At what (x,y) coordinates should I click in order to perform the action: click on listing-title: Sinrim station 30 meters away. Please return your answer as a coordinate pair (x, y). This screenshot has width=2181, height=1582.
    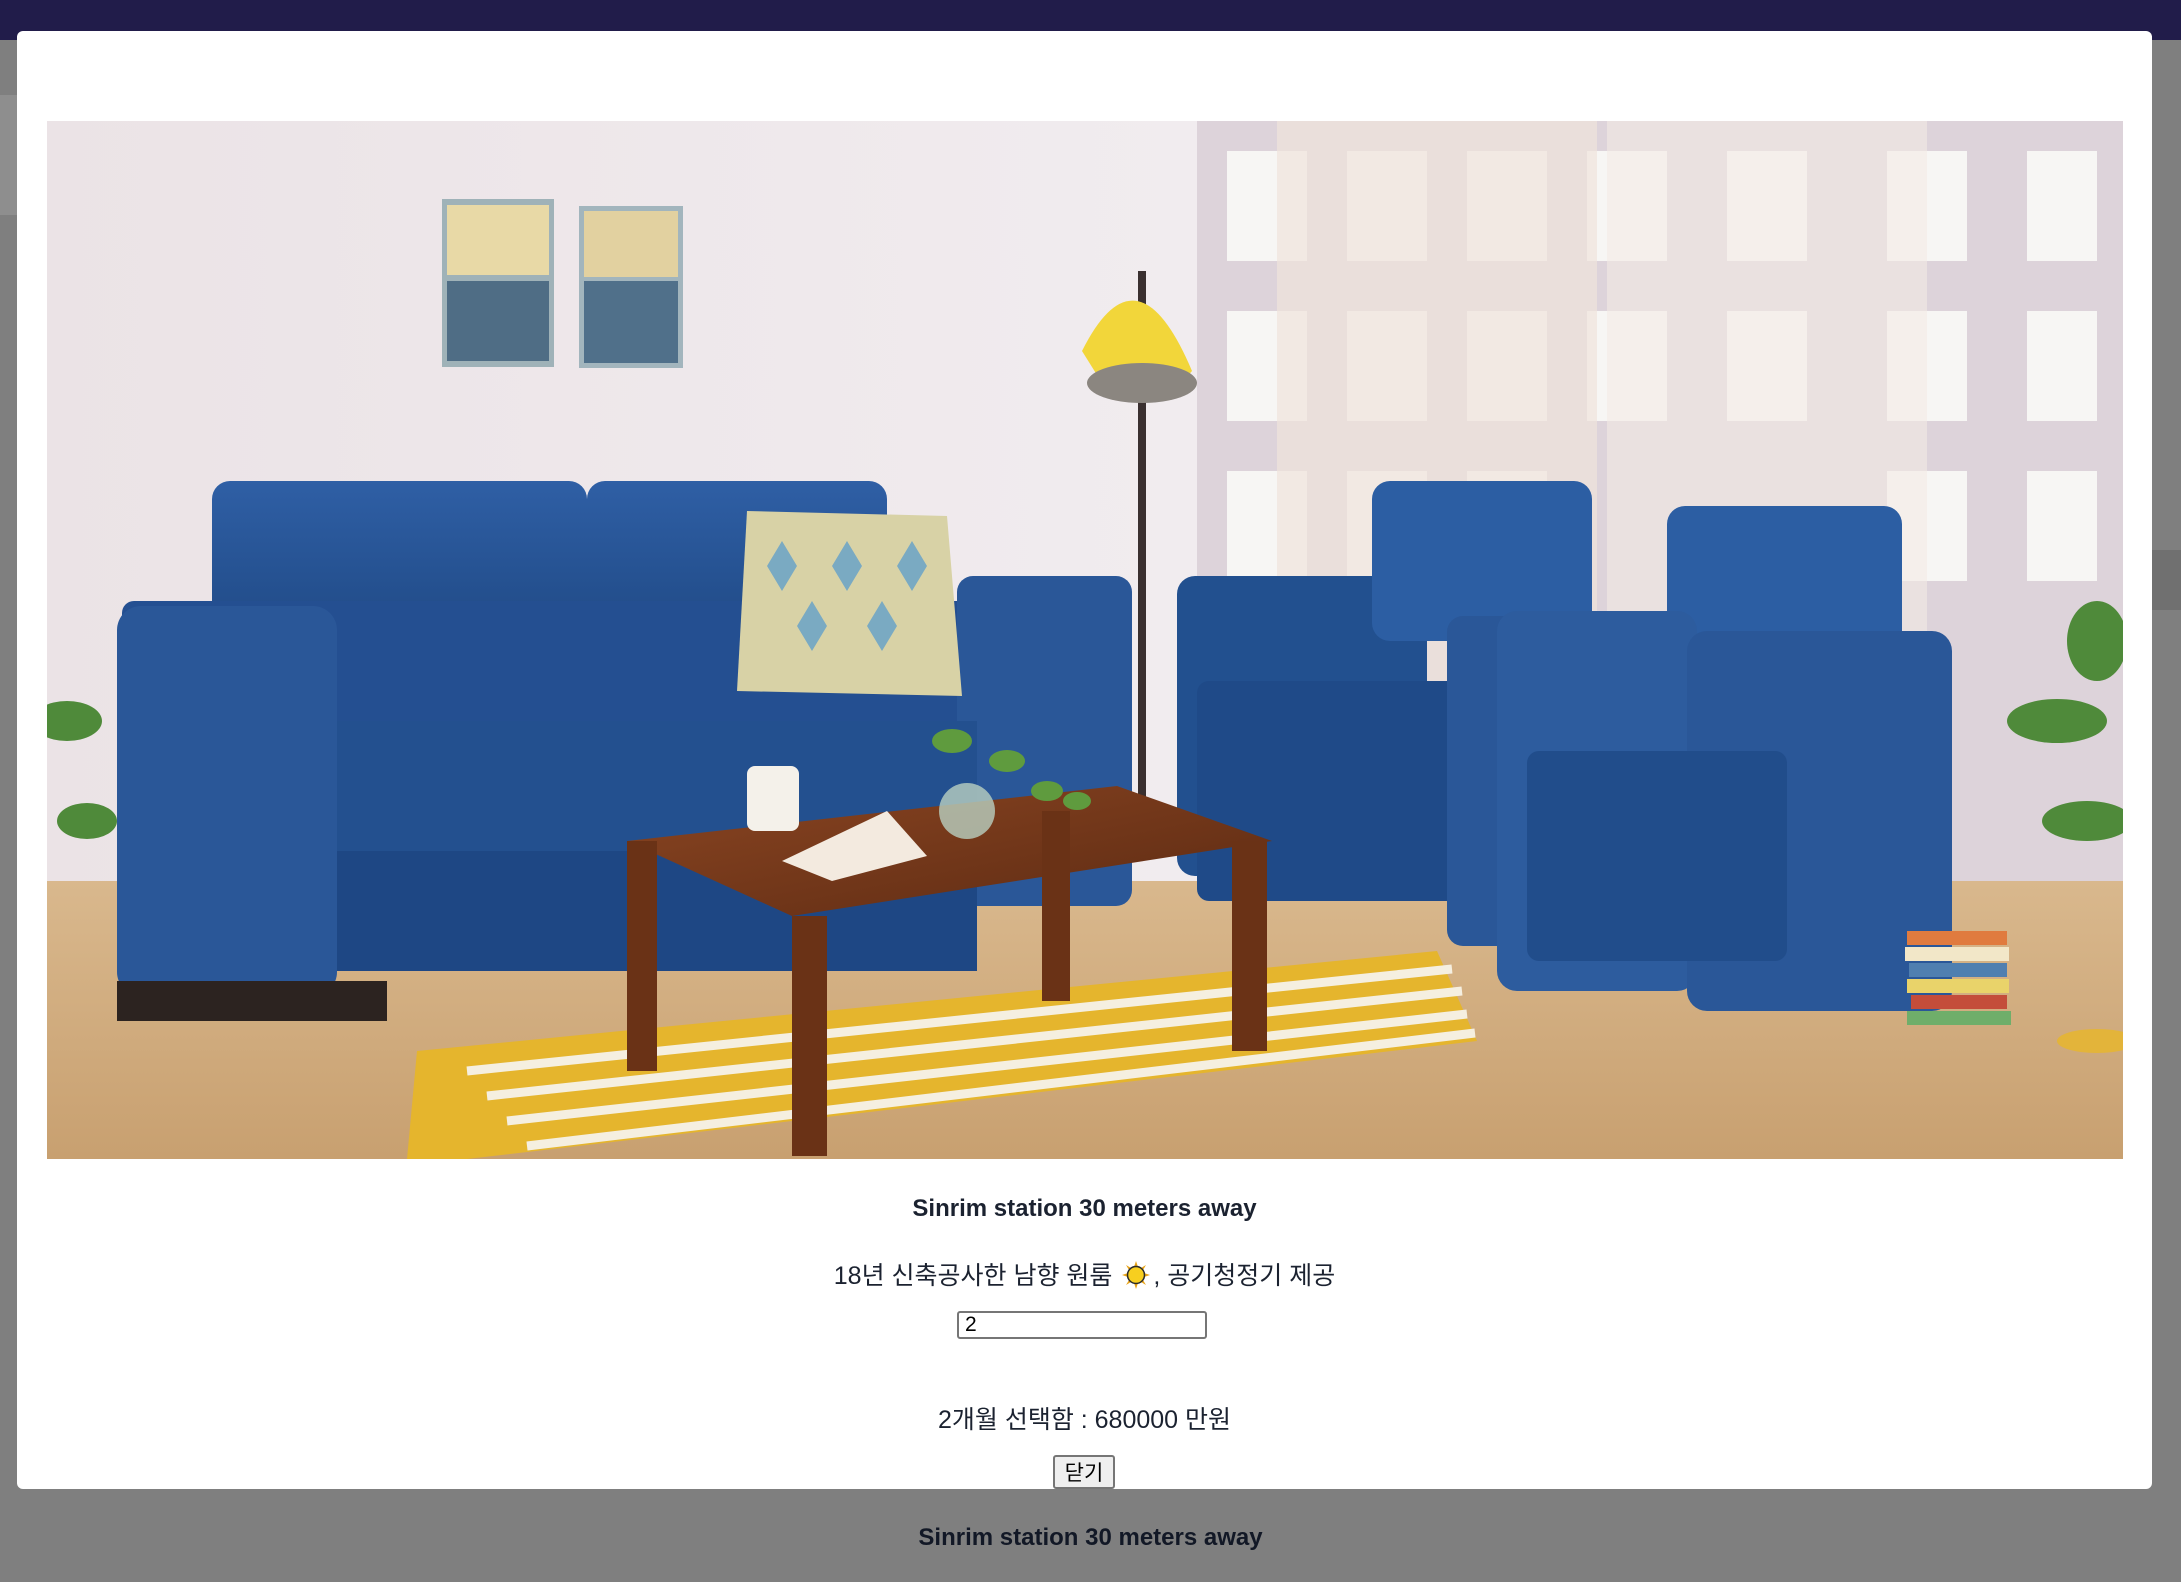
    Looking at the image, I should click on (1084, 1208).